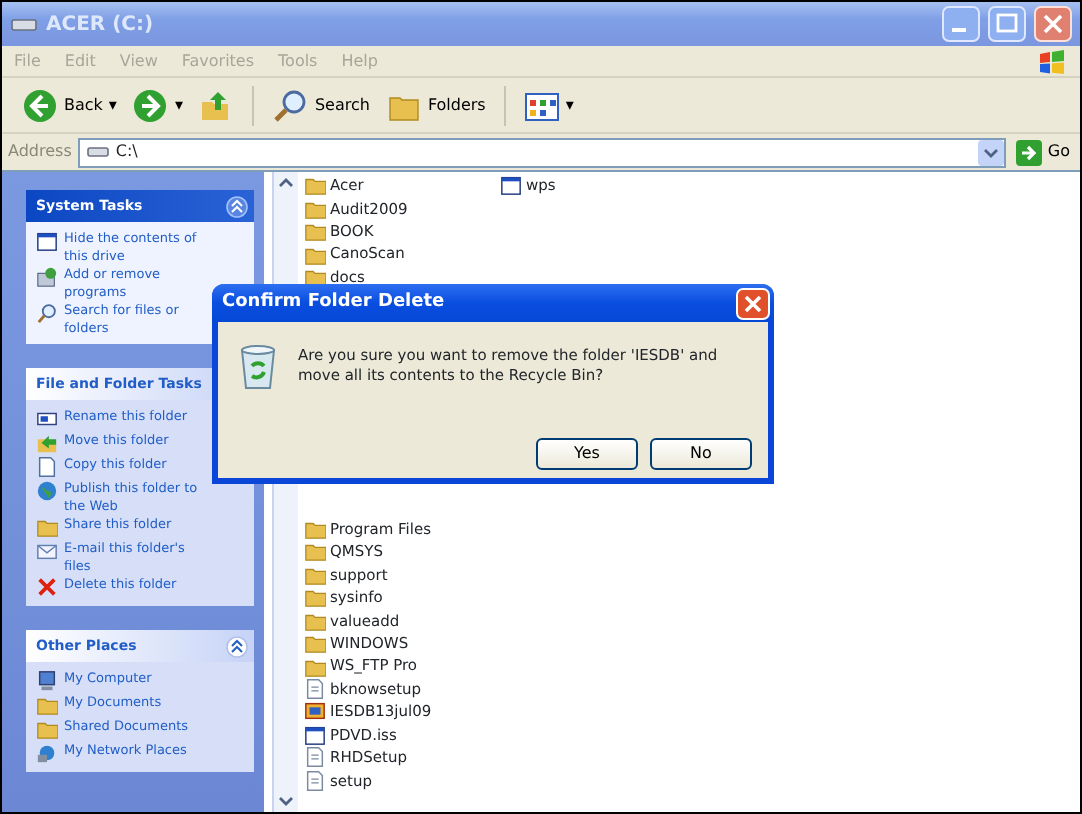 This screenshot has height=814, width=1082. I want to click on close-button, so click(1053, 24).